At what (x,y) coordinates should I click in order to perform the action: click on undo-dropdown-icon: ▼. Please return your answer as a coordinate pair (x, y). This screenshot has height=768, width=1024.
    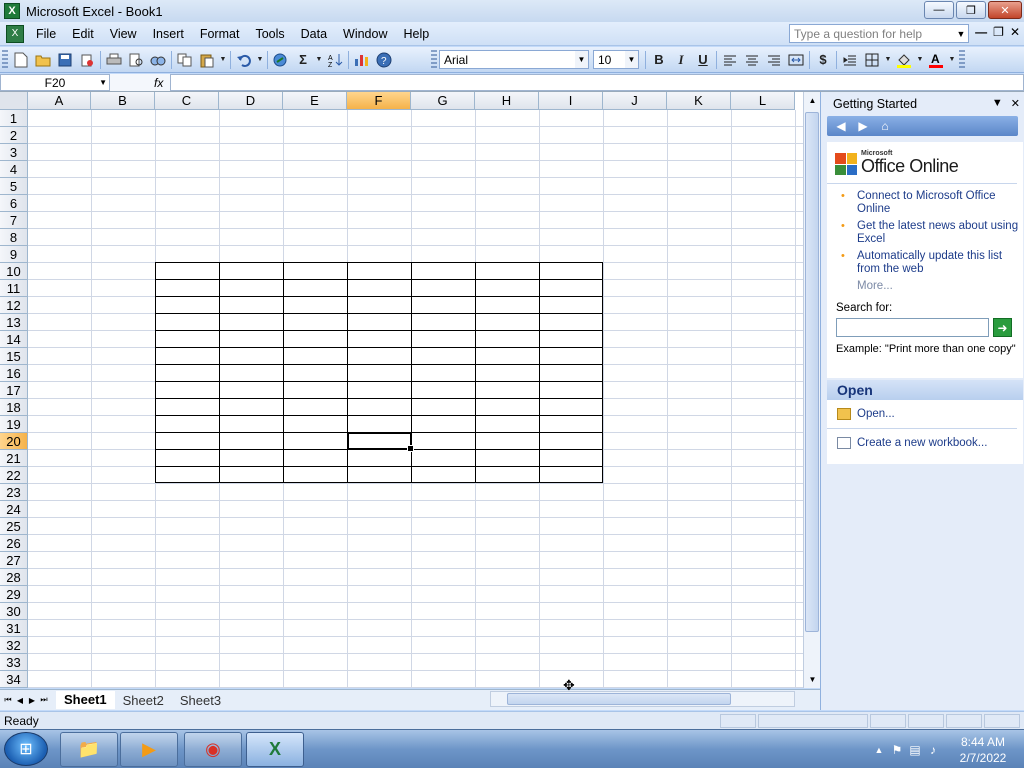
    Looking at the image, I should click on (260, 60).